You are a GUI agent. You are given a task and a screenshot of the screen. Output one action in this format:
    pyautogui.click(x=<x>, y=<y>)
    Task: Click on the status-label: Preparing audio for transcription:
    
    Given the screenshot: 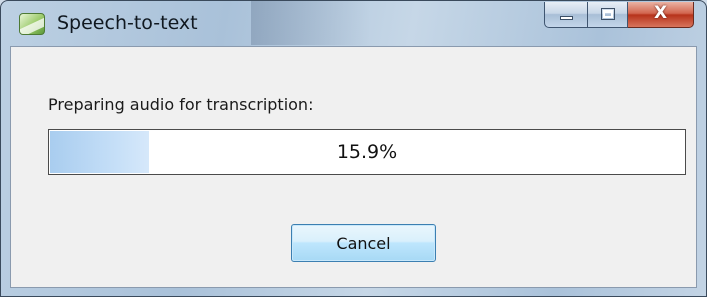 What is the action you would take?
    pyautogui.click(x=181, y=104)
    